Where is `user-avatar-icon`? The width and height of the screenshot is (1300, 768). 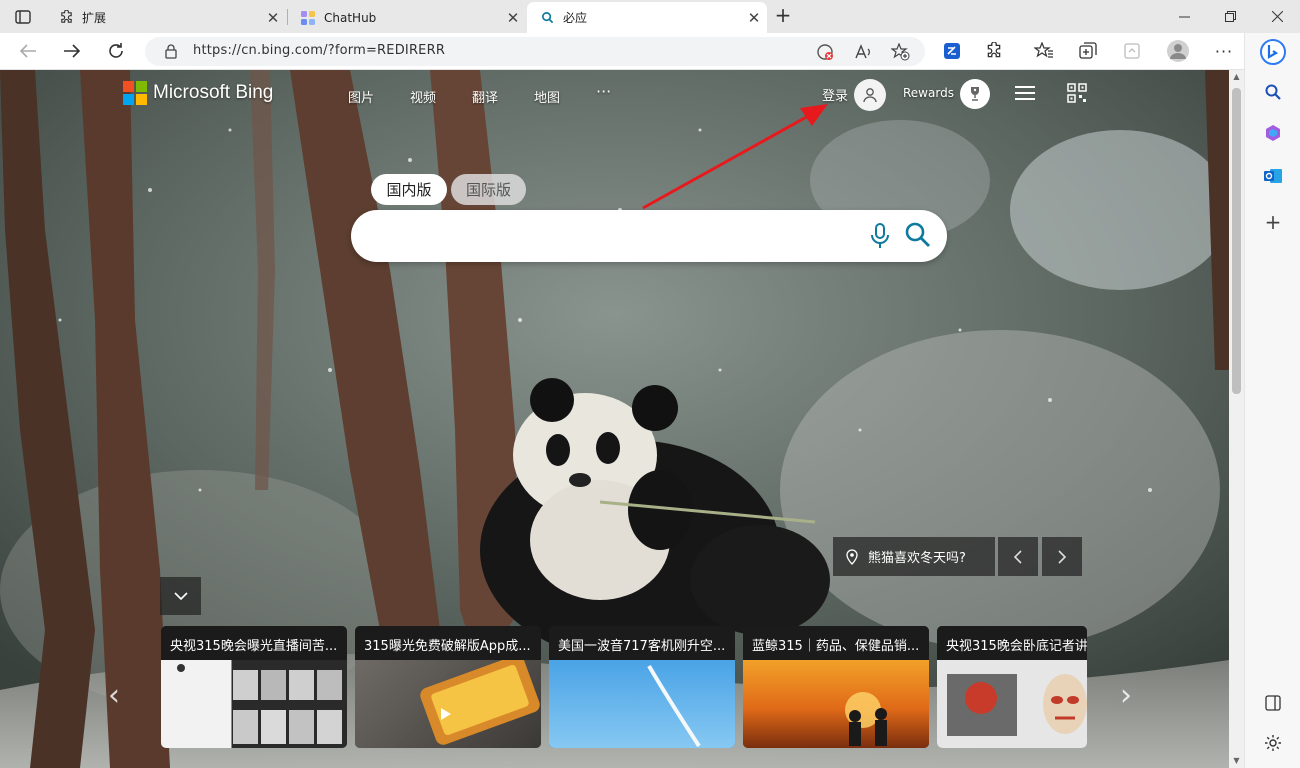 user-avatar-icon is located at coordinates (870, 95).